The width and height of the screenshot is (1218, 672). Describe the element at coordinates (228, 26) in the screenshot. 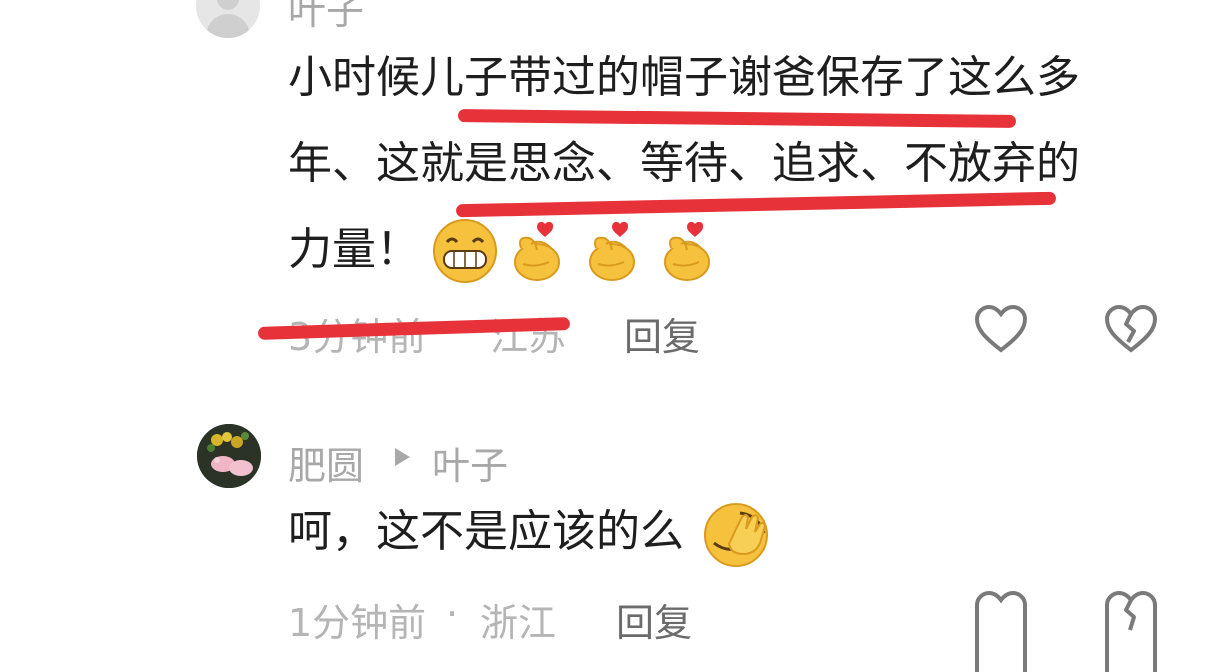

I see `avatar-body-shape` at that location.